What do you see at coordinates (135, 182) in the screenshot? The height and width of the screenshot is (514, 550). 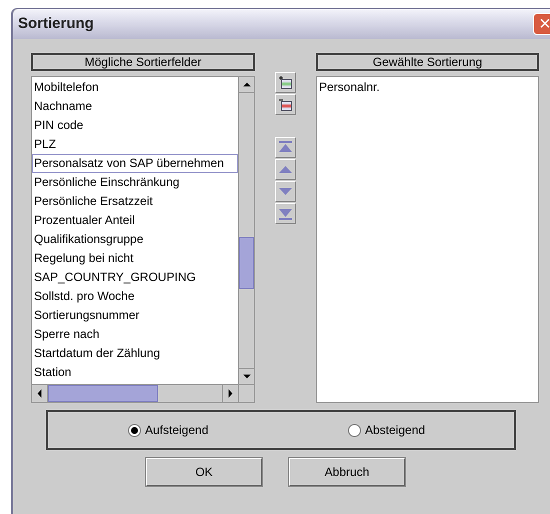 I see `list-item: Persönliche Einschränkung` at bounding box center [135, 182].